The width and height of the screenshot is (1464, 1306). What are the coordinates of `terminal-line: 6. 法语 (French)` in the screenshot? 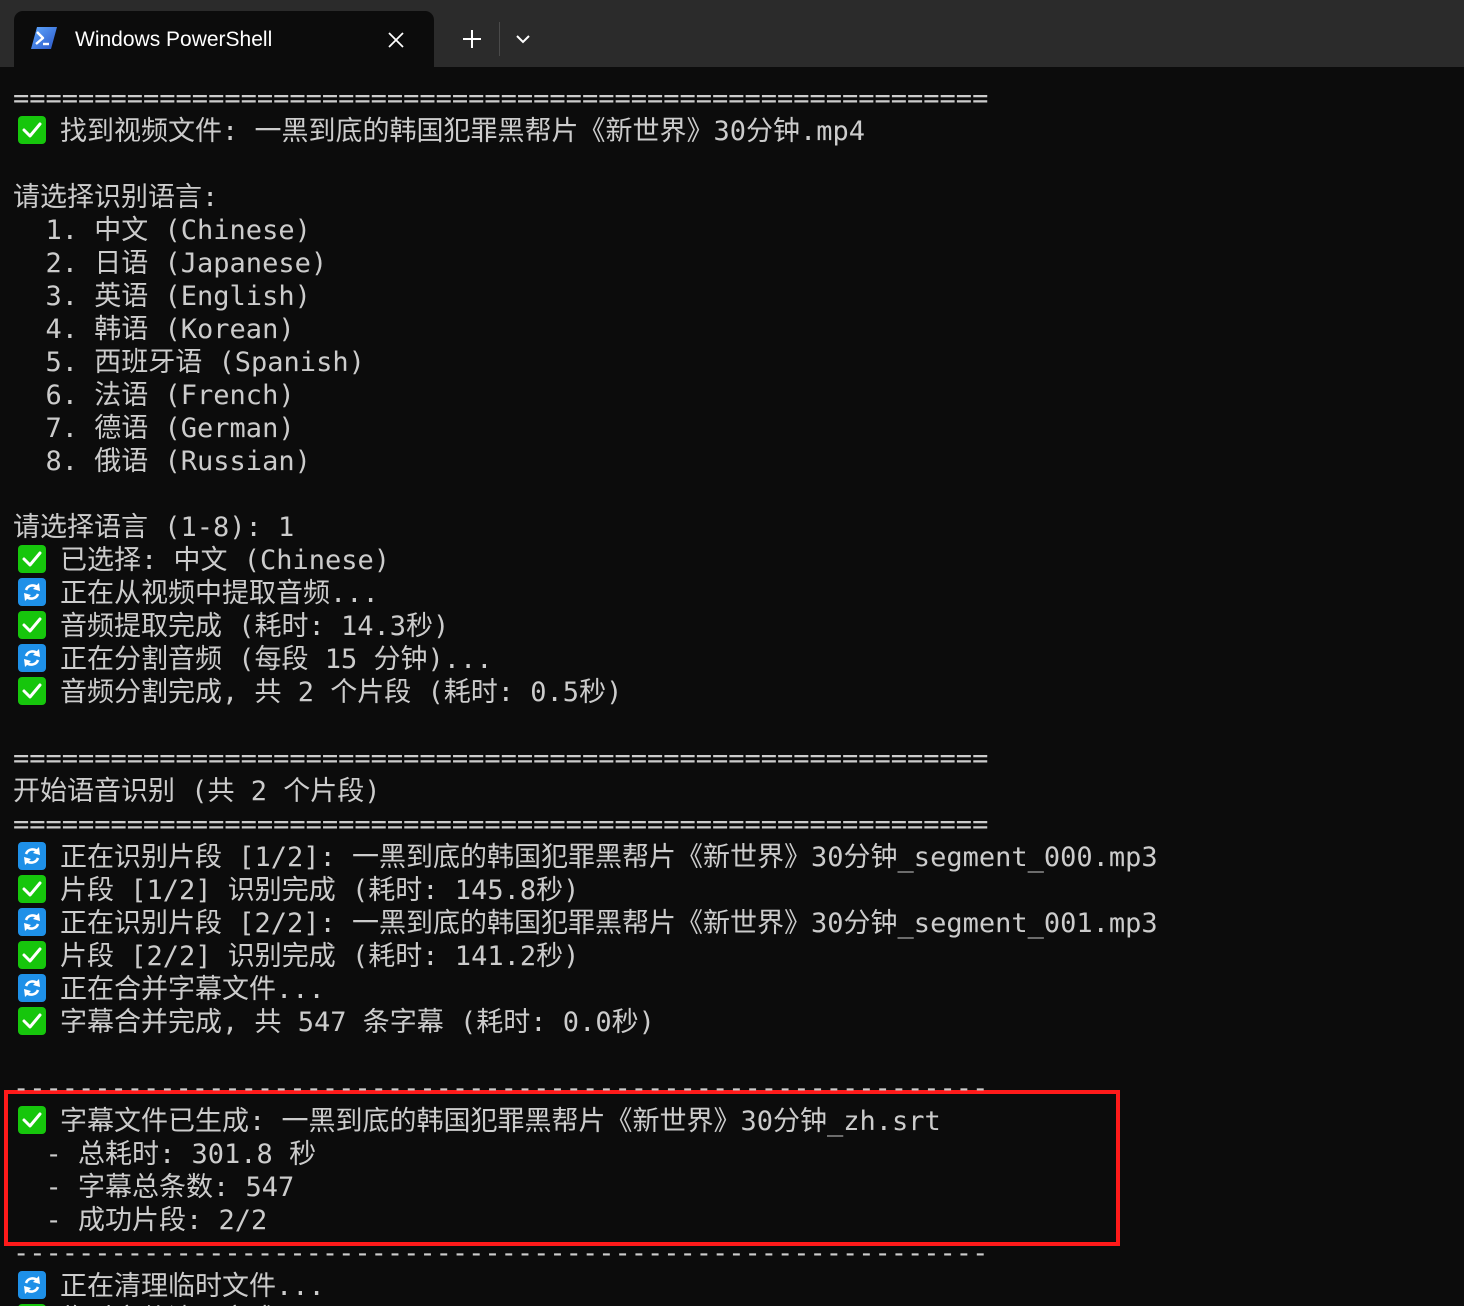 It's located at (154, 395).